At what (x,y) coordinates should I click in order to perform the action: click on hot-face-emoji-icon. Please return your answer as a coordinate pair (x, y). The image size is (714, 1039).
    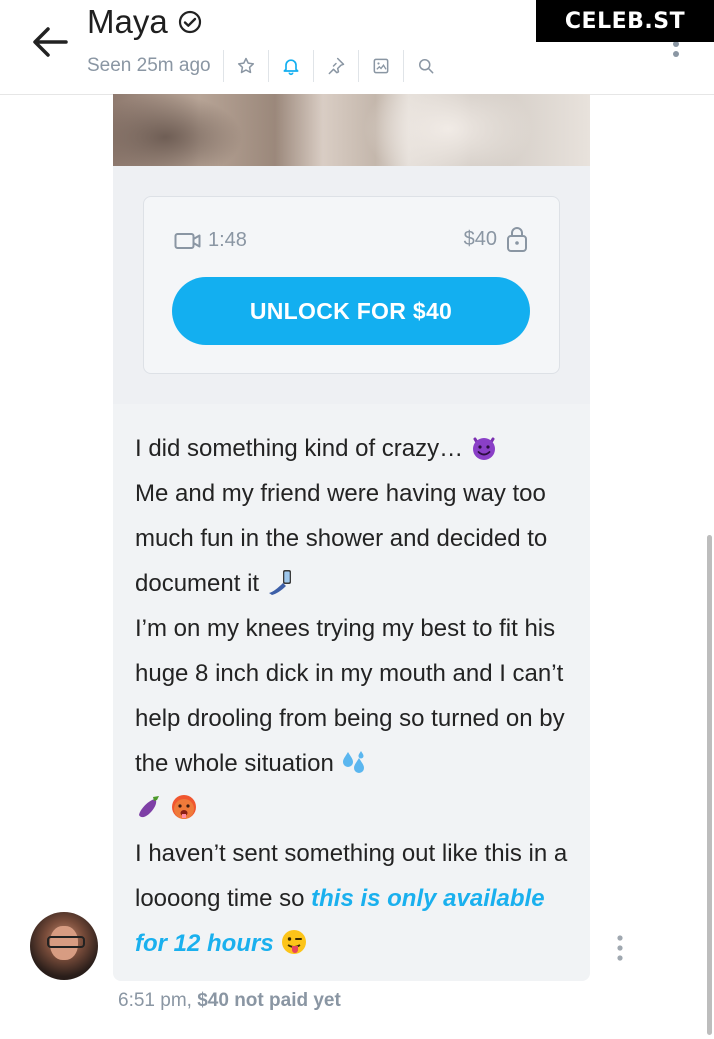
    Looking at the image, I should click on (183, 807).